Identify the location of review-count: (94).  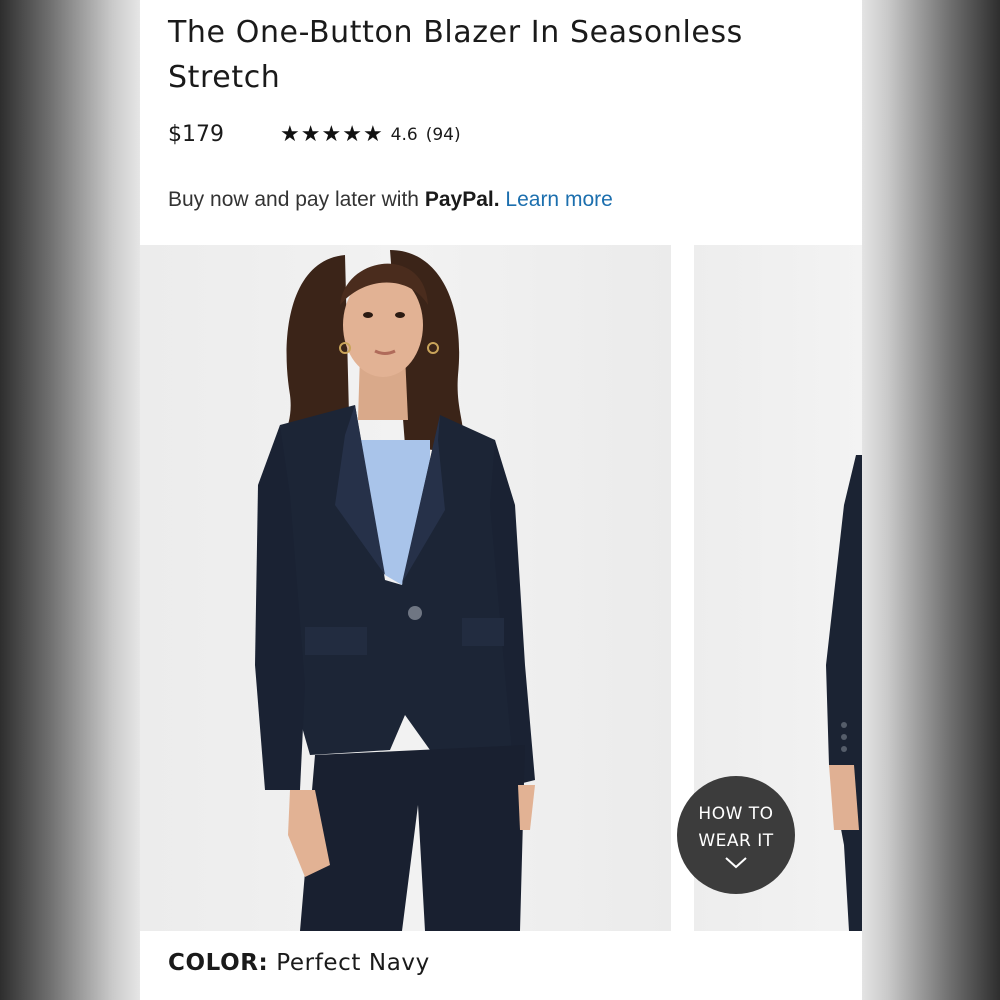
(443, 135).